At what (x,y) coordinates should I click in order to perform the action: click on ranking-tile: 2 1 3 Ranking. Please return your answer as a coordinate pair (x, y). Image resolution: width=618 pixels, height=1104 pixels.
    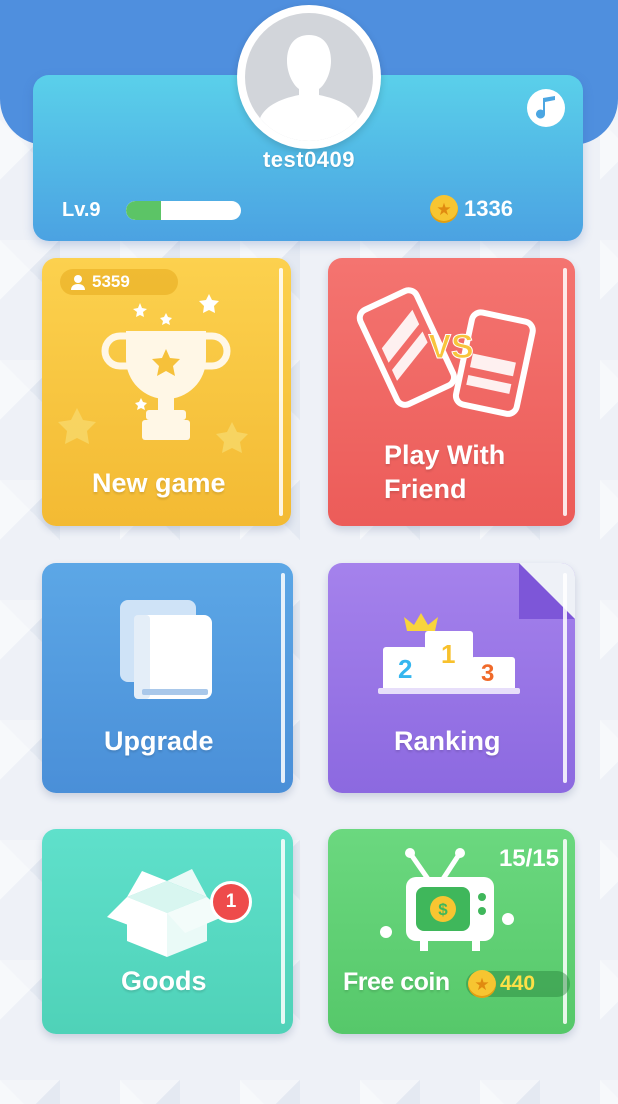
    Looking at the image, I should click on (451, 678).